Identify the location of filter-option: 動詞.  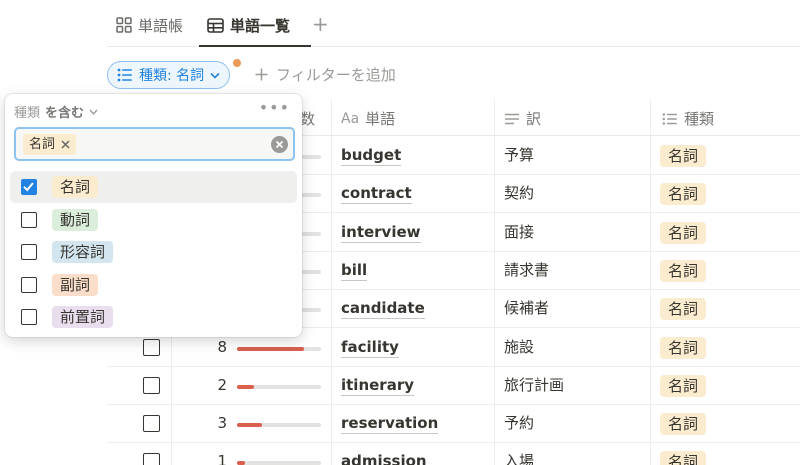
(153, 220).